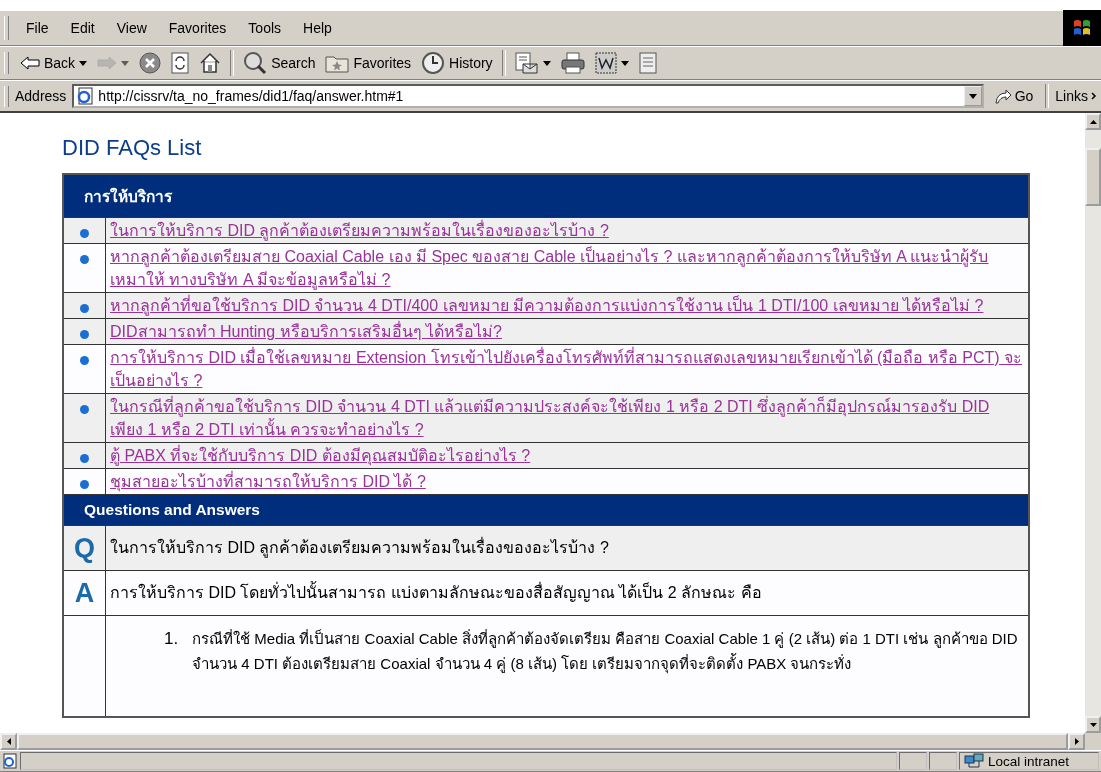  What do you see at coordinates (368, 63) in the screenshot?
I see `favorites-button: Favorites` at bounding box center [368, 63].